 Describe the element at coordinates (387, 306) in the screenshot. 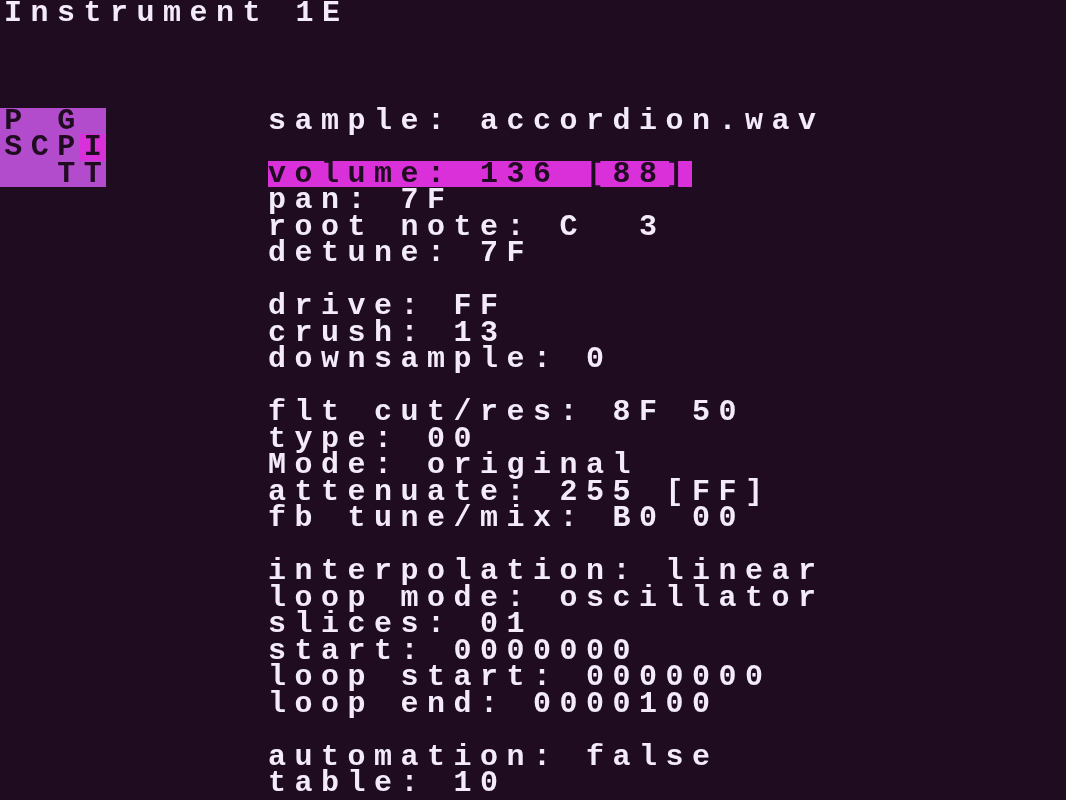

I see `parameter-row: drive: FF` at that location.